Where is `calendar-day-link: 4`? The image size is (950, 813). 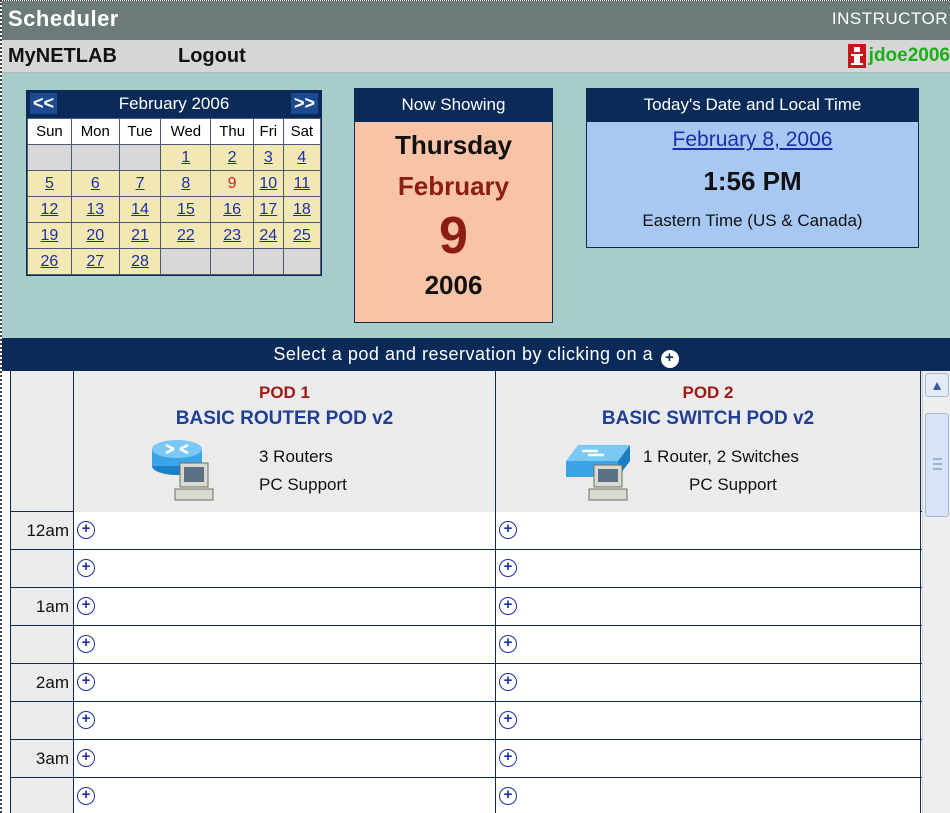
calendar-day-link: 4 is located at coordinates (301, 157).